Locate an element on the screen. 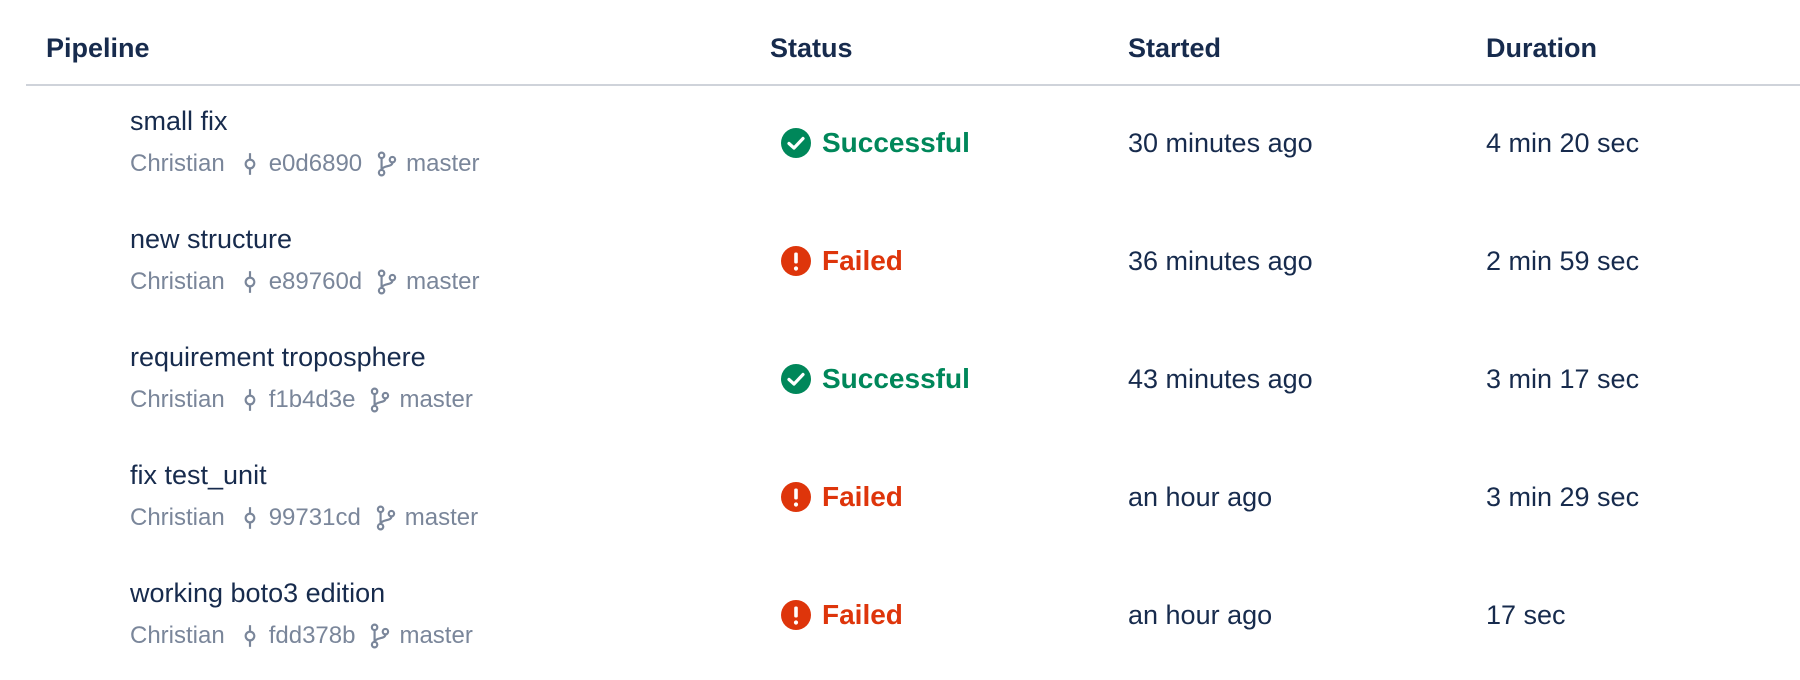 Image resolution: width=1800 pixels, height=680 pixels. column-header-started: Started is located at coordinates (1174, 48).